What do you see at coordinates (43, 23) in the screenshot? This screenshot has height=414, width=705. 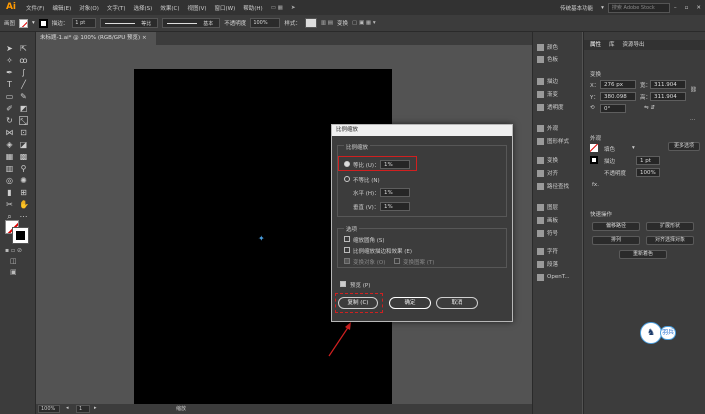 I see `stroke-swatch` at bounding box center [43, 23].